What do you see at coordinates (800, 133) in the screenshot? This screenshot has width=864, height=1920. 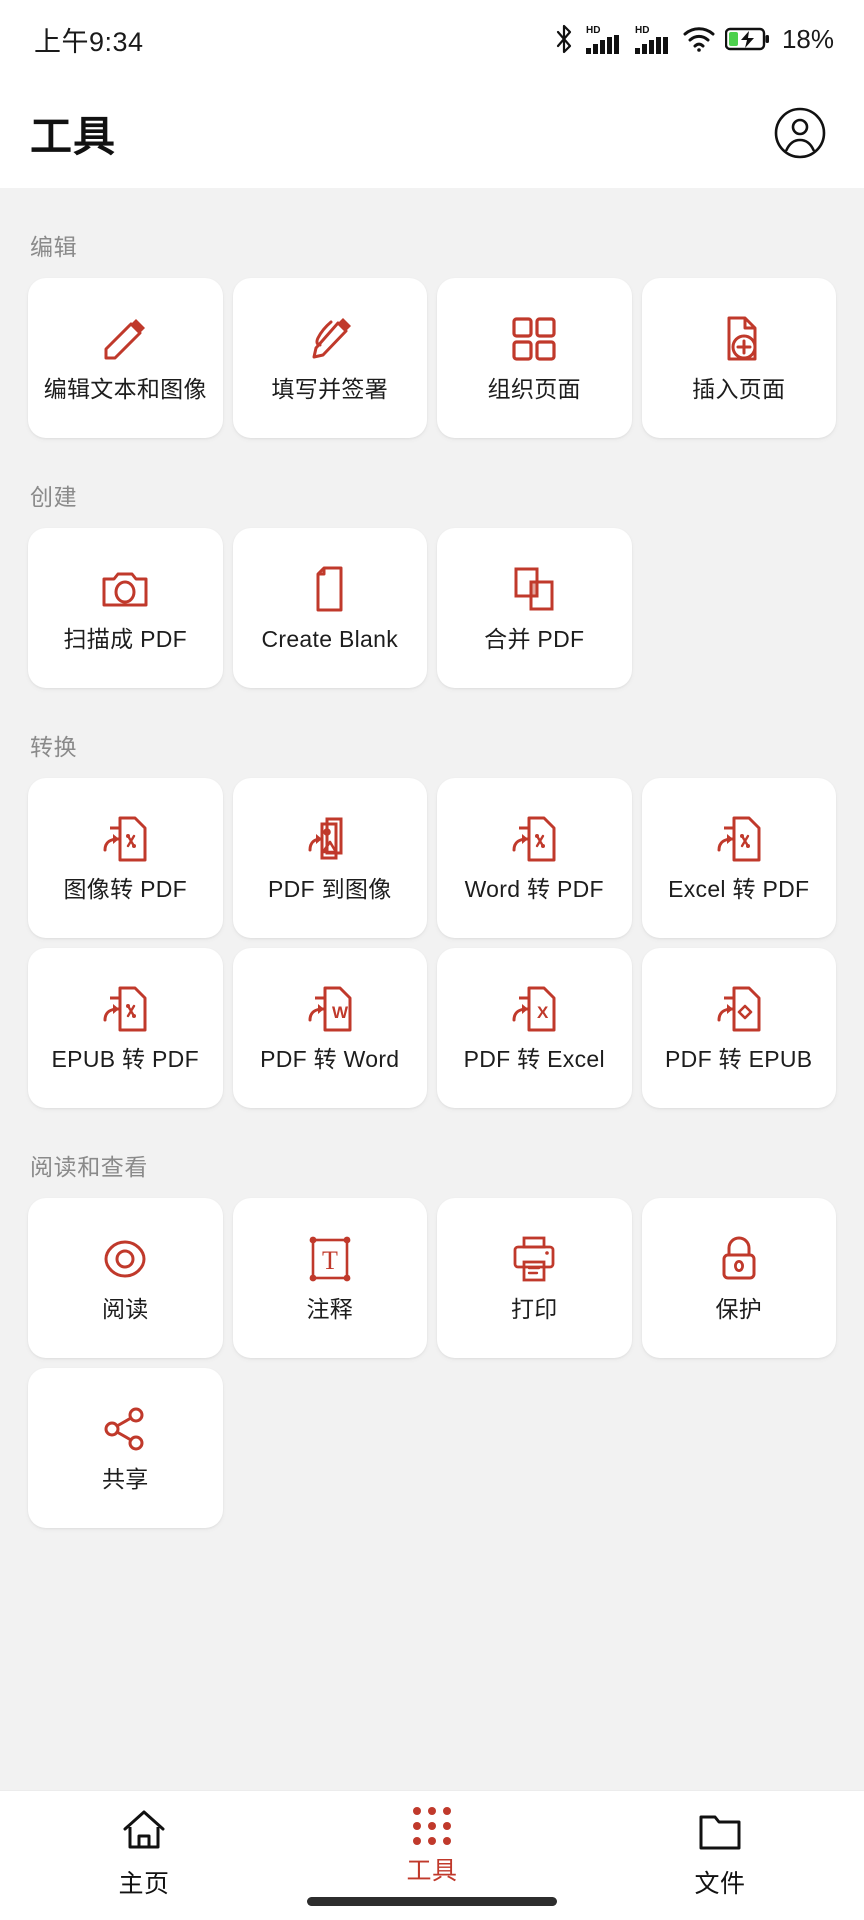 I see `account-circle-icon` at bounding box center [800, 133].